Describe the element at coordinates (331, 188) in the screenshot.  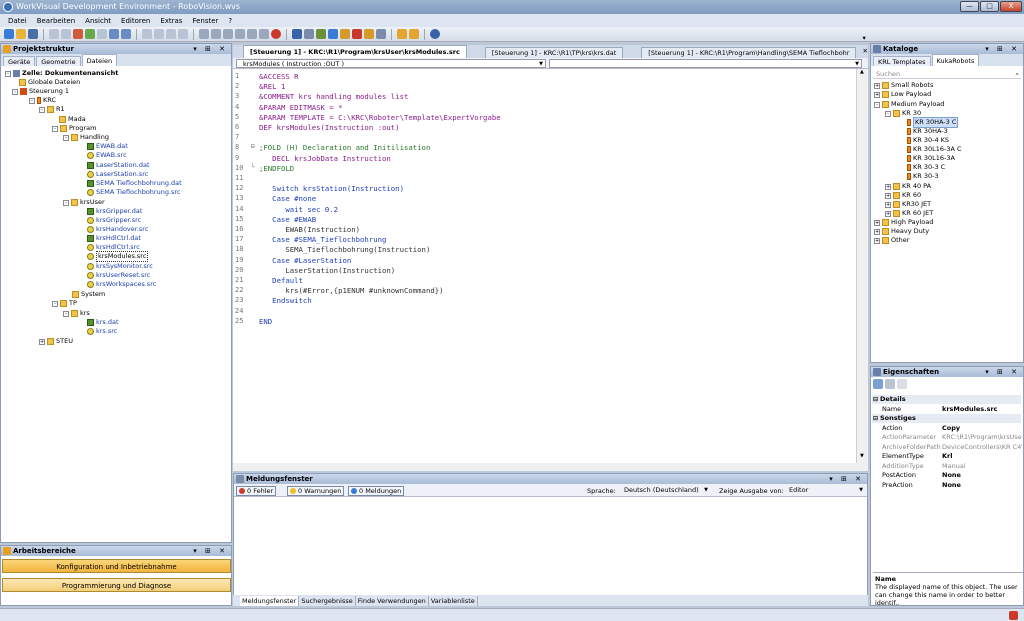
I see `code-line: Switch krsStation(Instruction)` at that location.